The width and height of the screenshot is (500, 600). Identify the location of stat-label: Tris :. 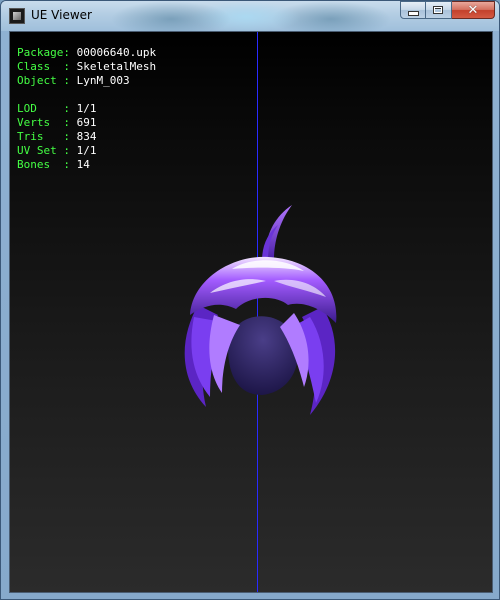
(47, 136).